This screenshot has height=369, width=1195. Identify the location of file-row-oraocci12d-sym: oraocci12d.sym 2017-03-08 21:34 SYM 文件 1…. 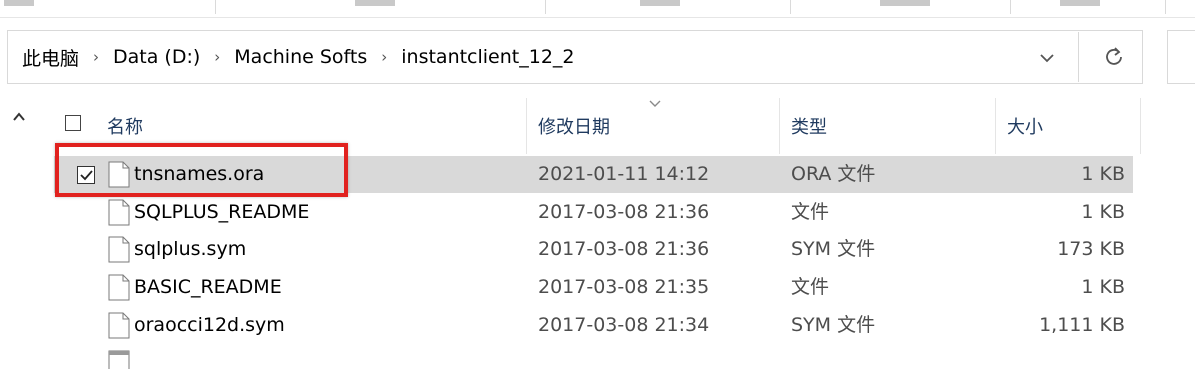
(593, 325).